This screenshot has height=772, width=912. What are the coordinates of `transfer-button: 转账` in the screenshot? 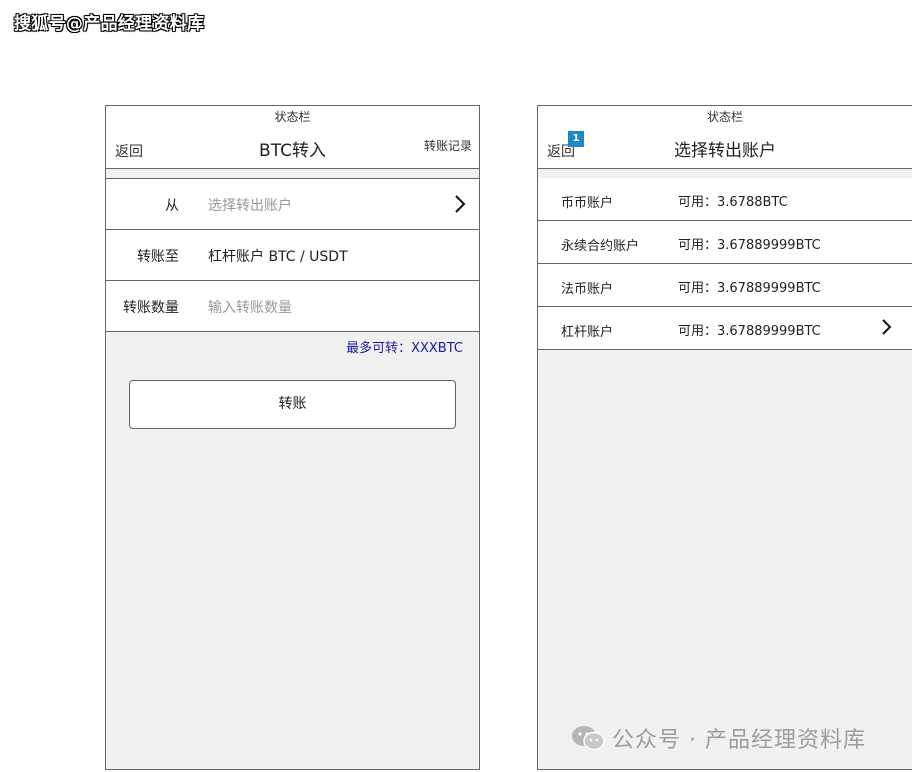 It's located at (292, 404).